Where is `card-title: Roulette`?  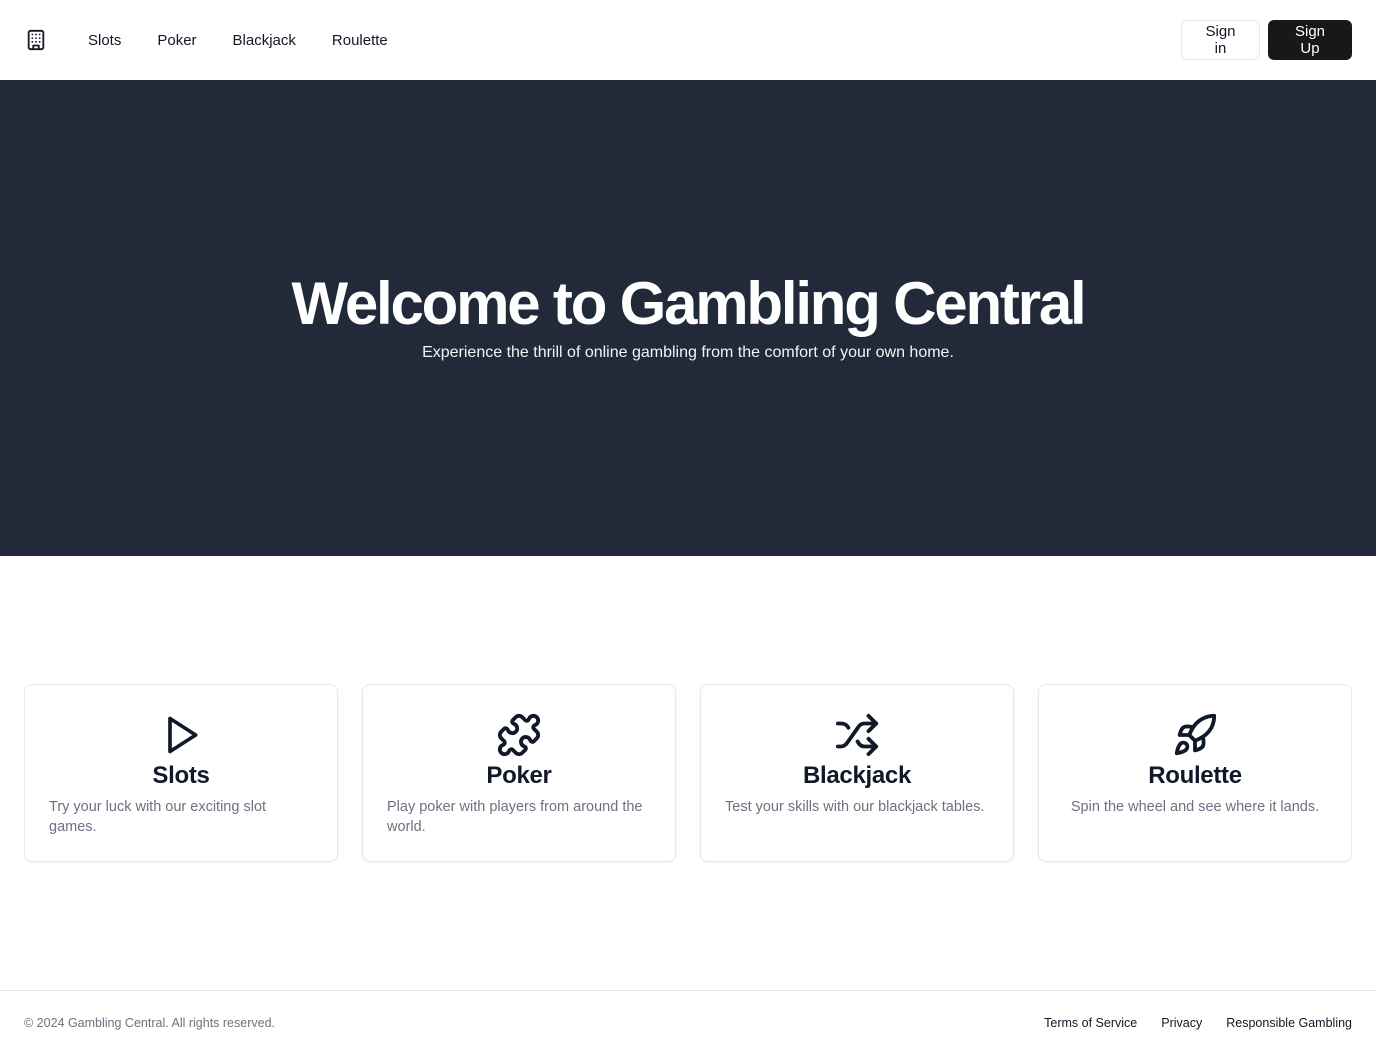
card-title: Roulette is located at coordinates (1195, 775).